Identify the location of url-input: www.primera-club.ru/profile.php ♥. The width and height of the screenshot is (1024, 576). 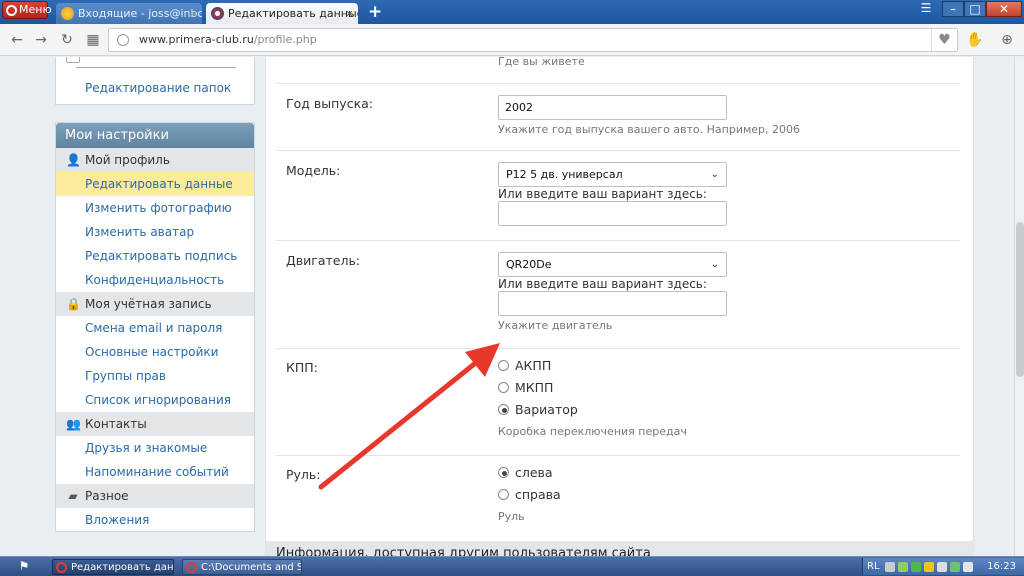
(533, 40).